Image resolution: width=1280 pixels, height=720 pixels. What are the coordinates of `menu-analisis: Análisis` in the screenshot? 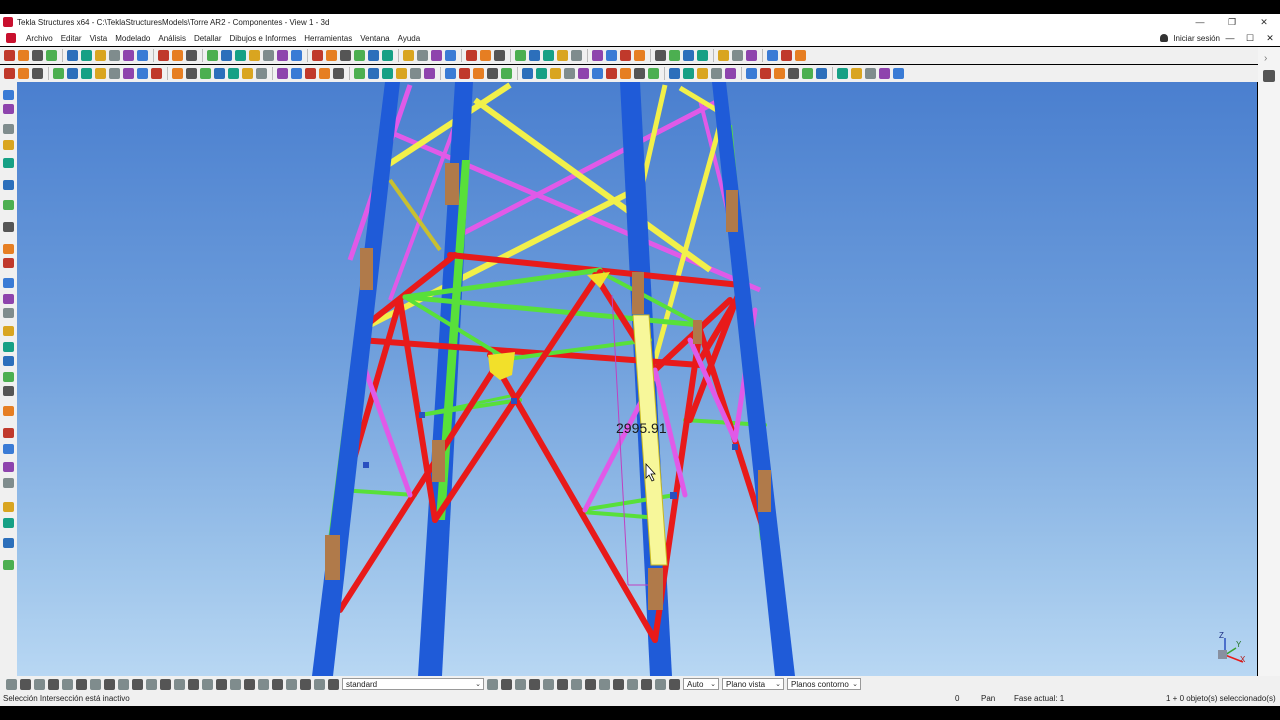 It's located at (172, 38).